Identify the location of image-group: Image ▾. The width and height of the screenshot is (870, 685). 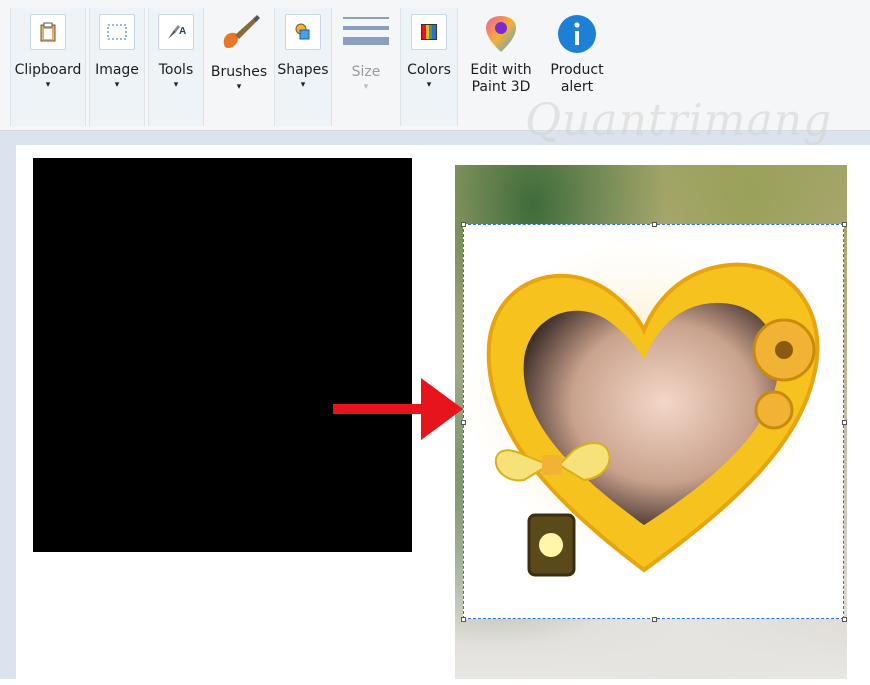
(117, 67).